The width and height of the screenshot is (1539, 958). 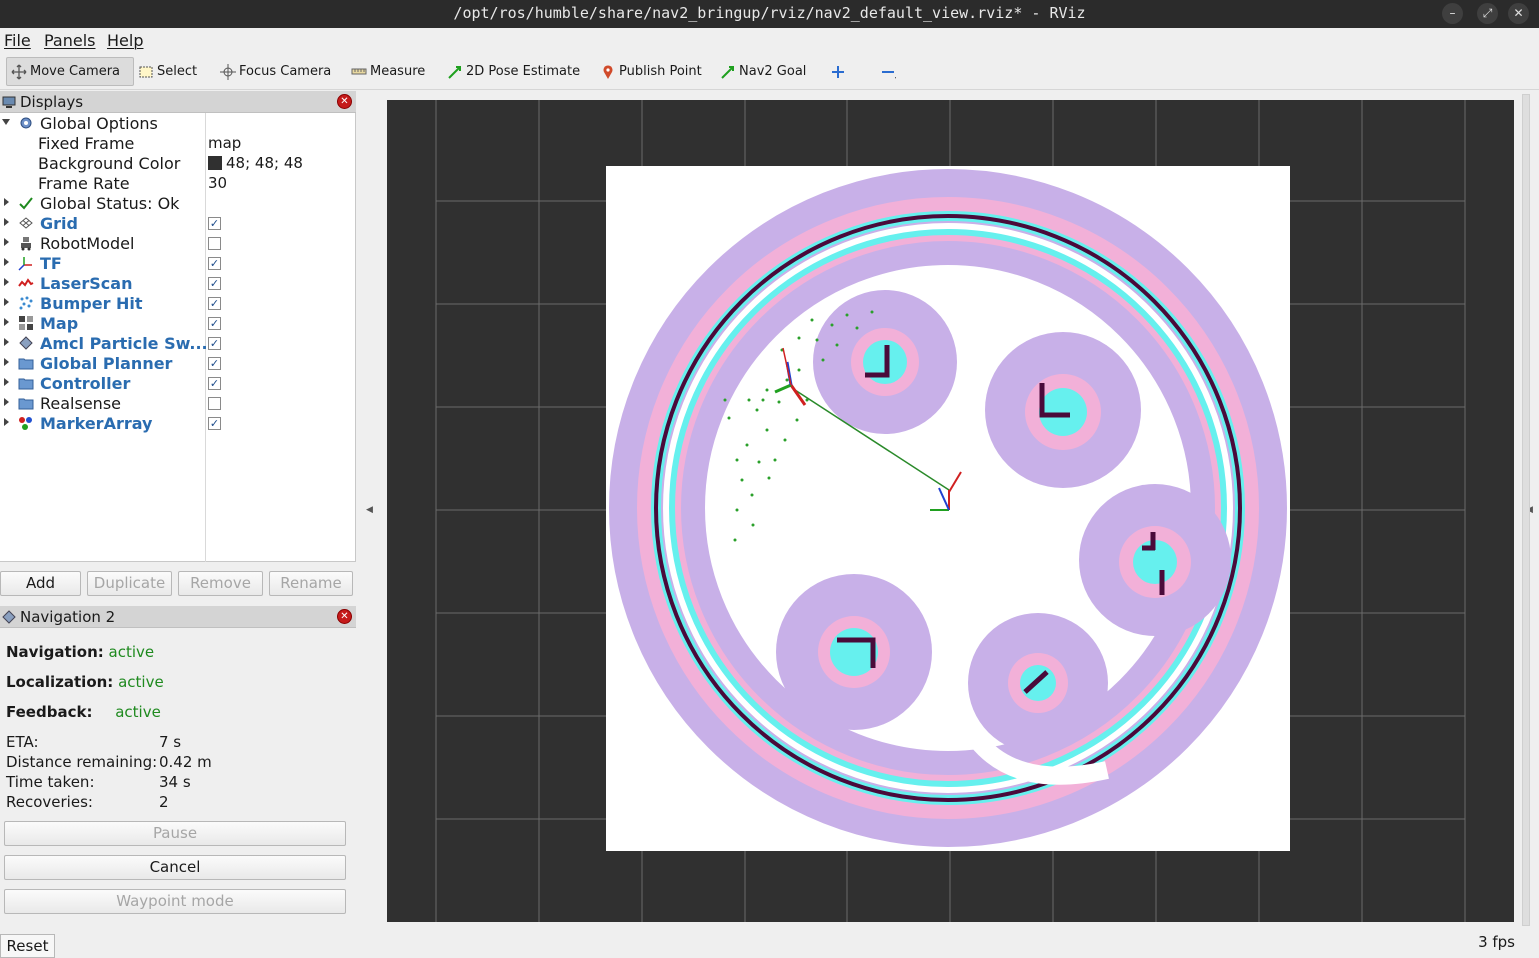 I want to click on right-splitter, so click(x=1526, y=510).